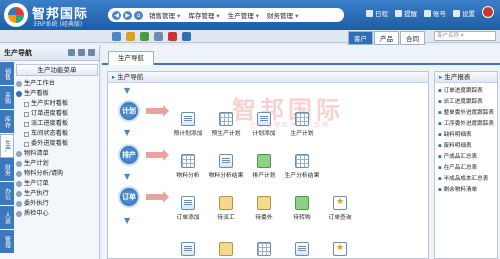 The image size is (500, 259). What do you see at coordinates (57, 204) in the screenshot?
I see `tree-node: 委外执行` at bounding box center [57, 204].